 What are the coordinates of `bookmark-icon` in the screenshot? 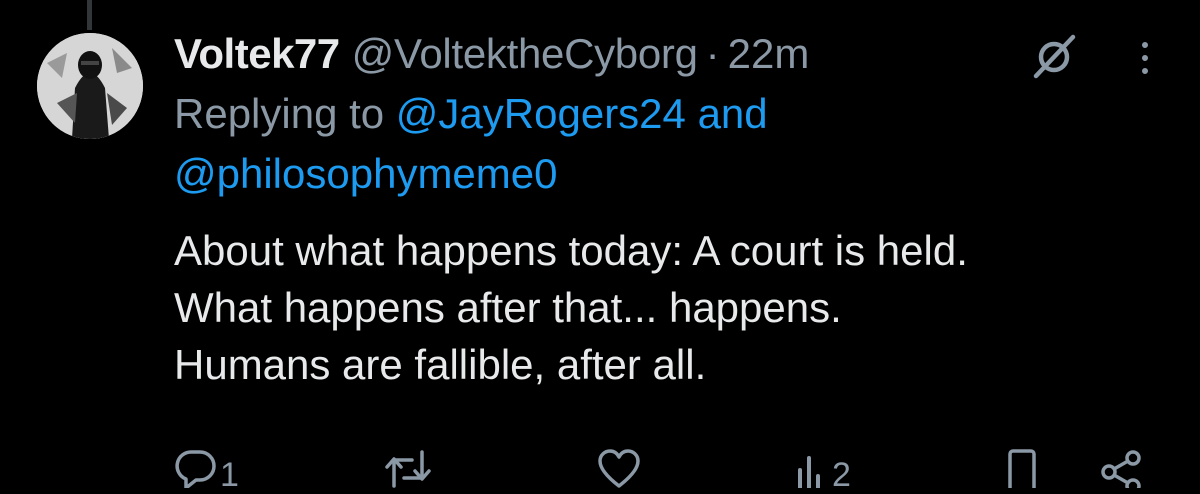 It's located at (1022, 468).